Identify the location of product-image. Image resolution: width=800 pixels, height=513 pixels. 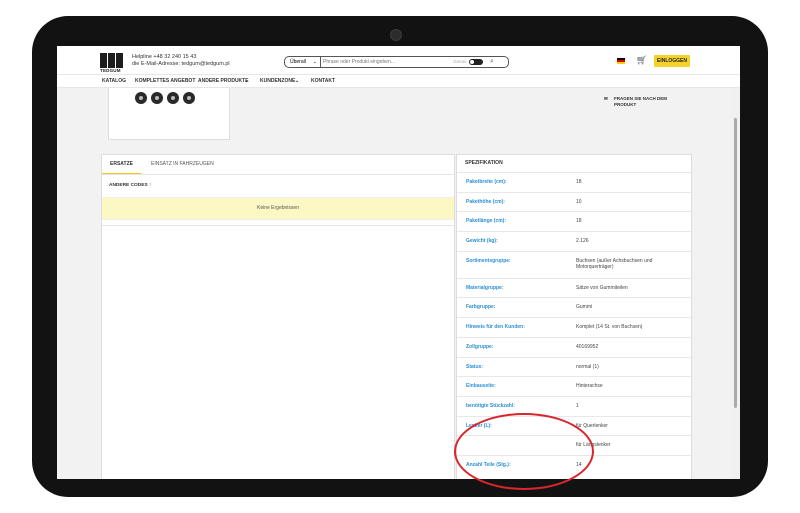
(169, 114).